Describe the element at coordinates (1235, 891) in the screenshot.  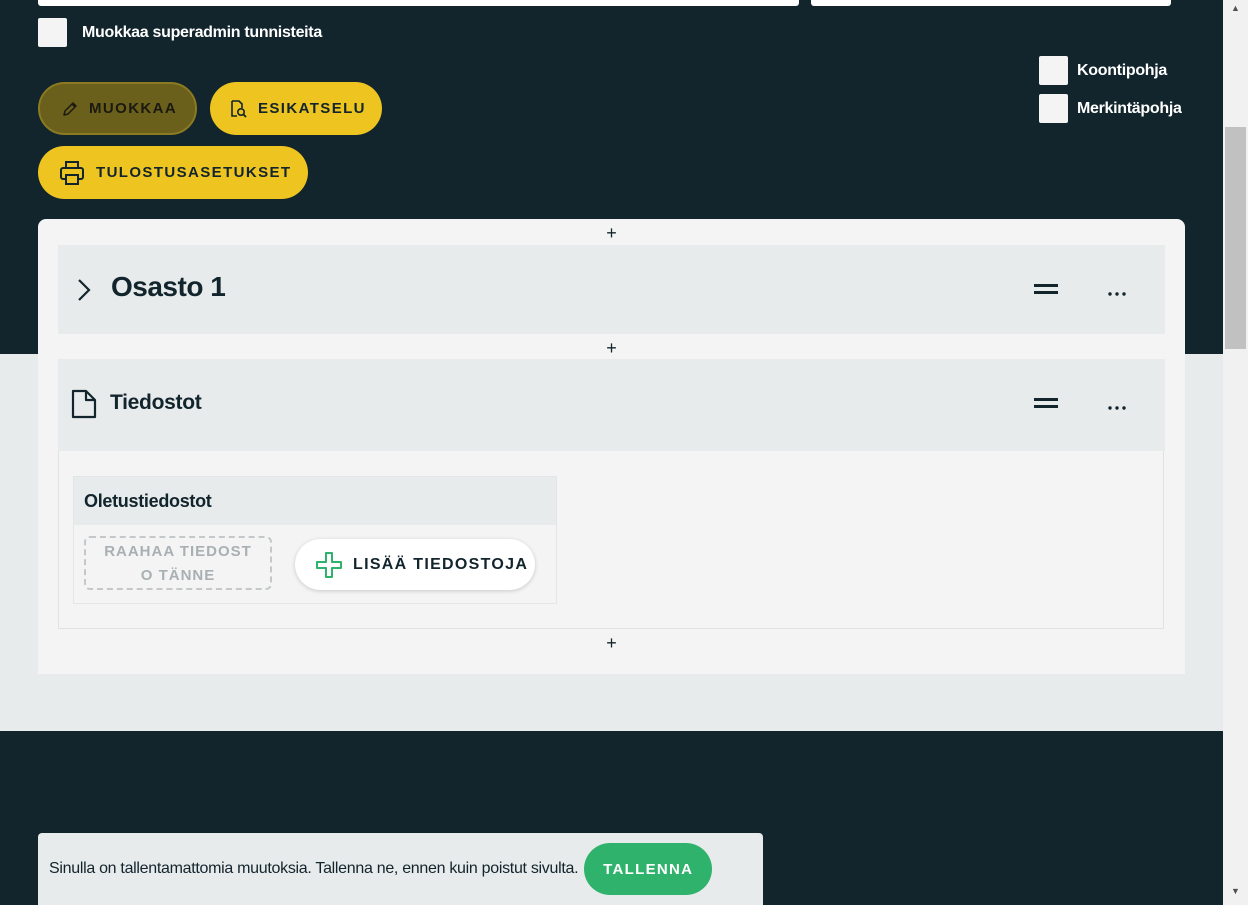
I see `scroll-down-arrow-icon: ▼` at that location.